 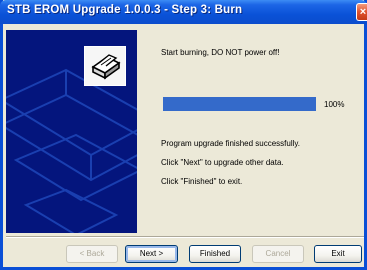 I want to click on finished-button: Finished, so click(x=215, y=254).